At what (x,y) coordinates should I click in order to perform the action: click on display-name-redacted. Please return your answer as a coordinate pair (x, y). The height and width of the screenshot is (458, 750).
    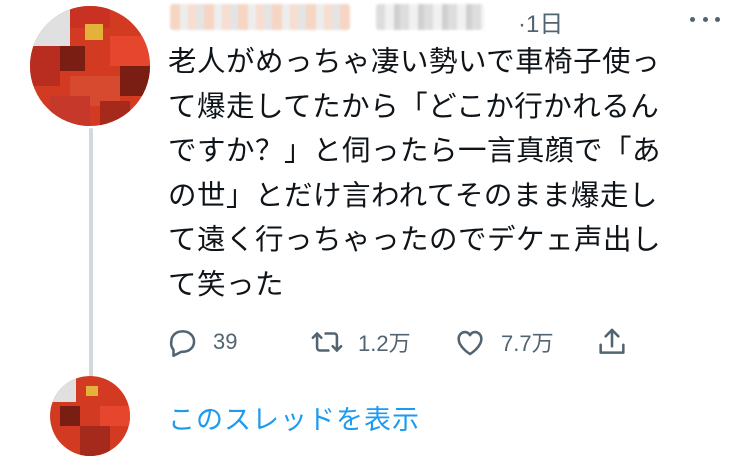
    Looking at the image, I should click on (260, 17).